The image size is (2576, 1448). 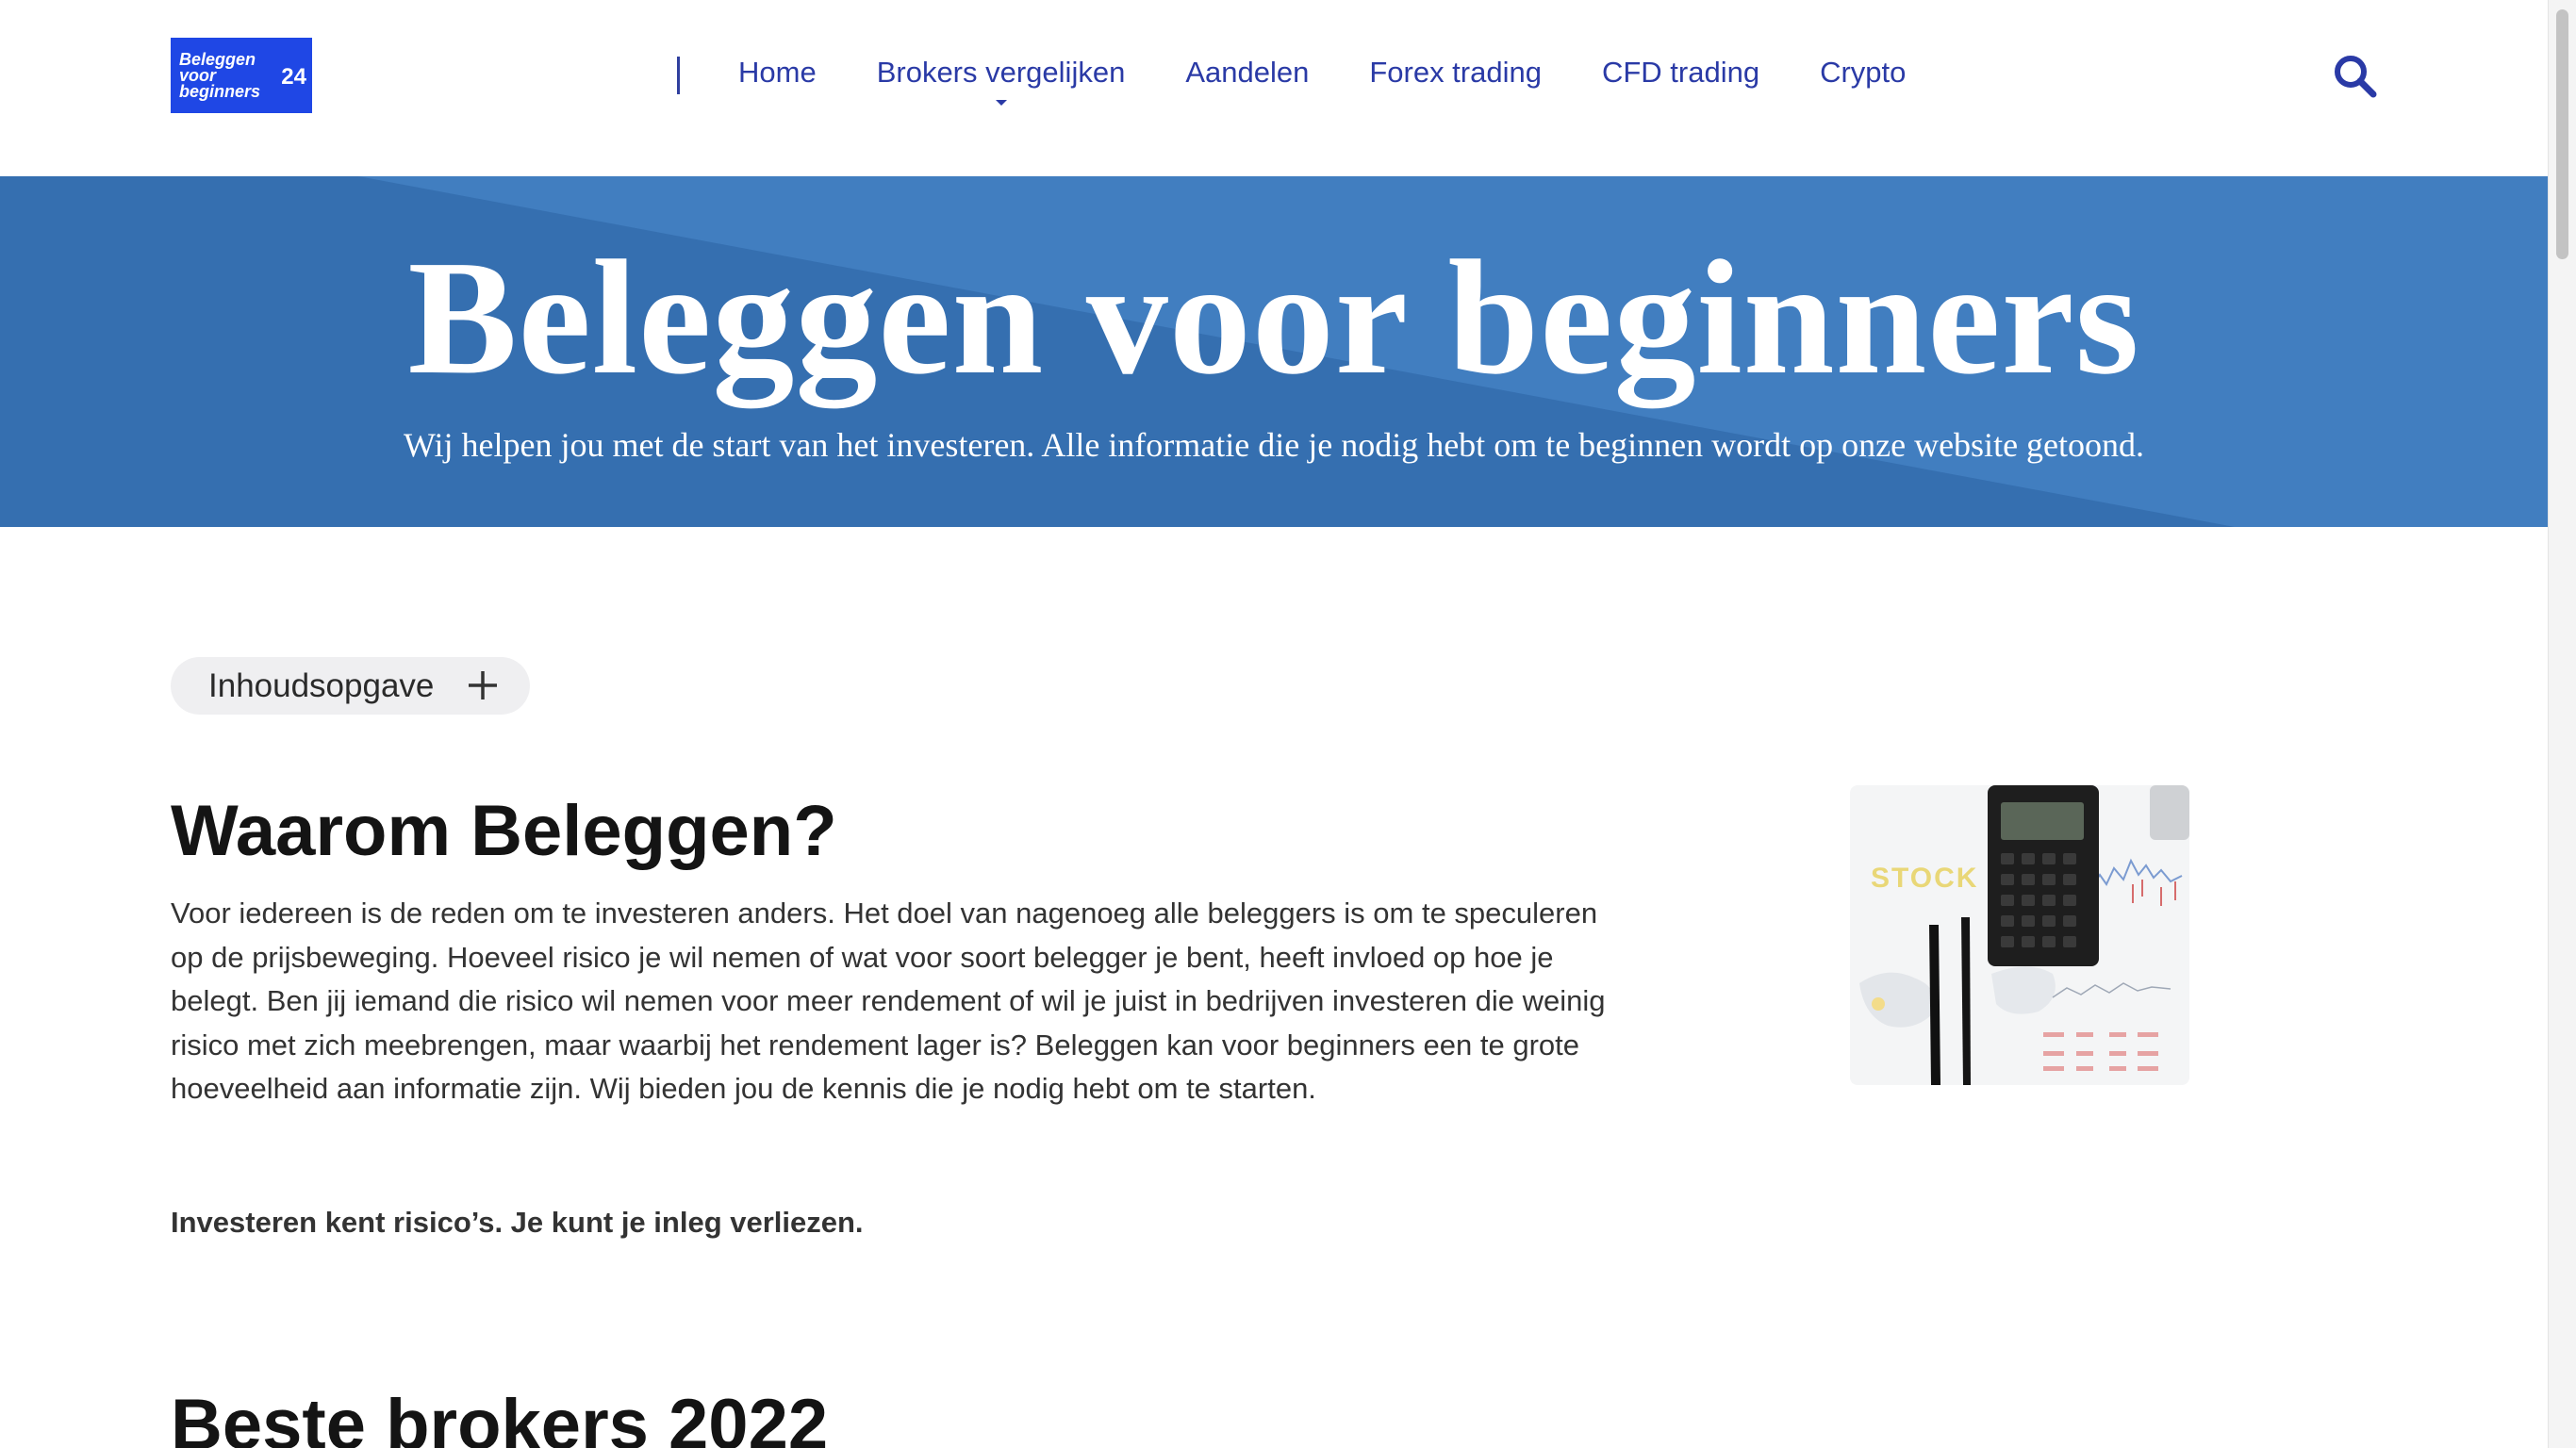 I want to click on table-of-contents-toggle: Inhoudsopgave, so click(x=350, y=686).